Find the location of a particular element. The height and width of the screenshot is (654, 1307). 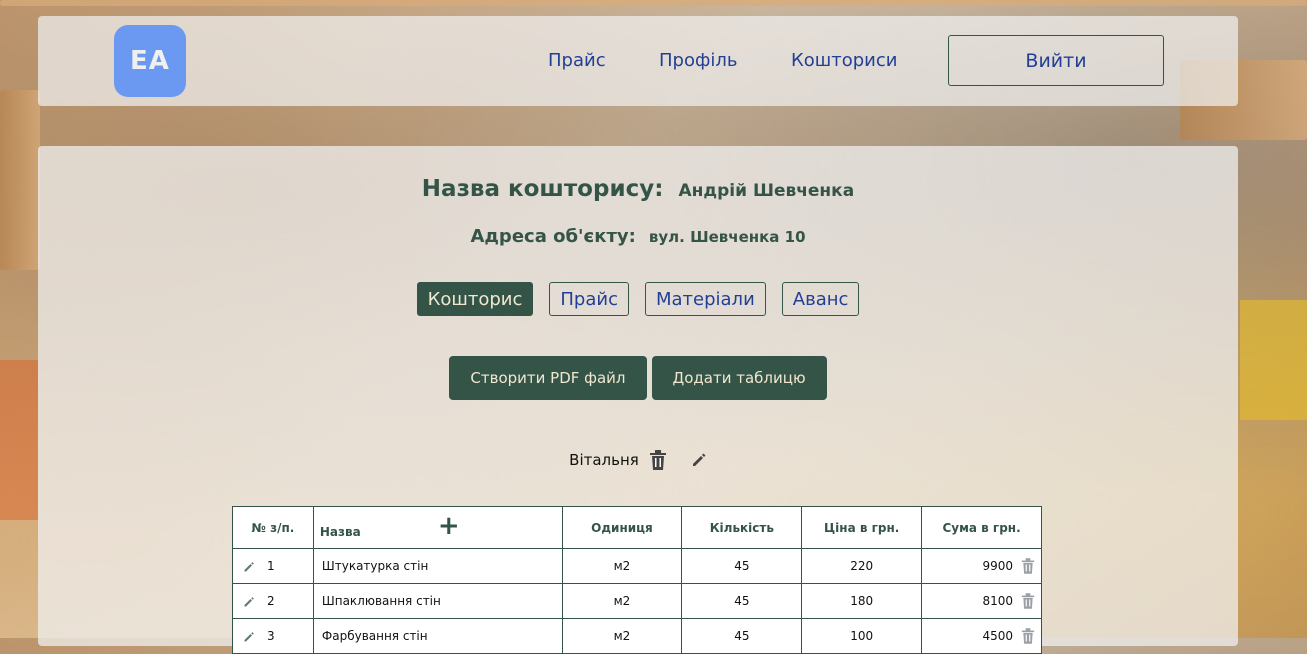

column-header-name-label: Назва is located at coordinates (340, 531).